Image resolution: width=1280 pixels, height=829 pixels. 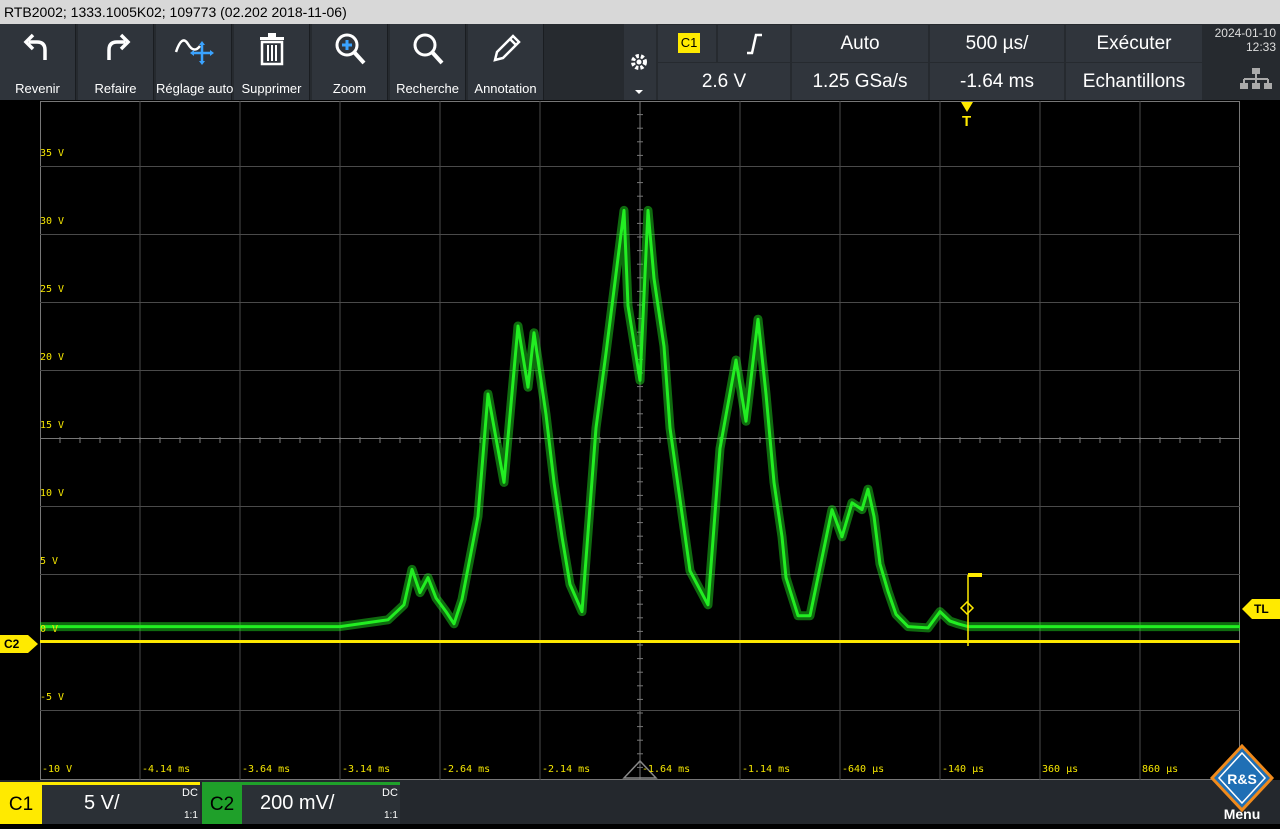 I want to click on redo-button: Refaire, so click(x=116, y=62).